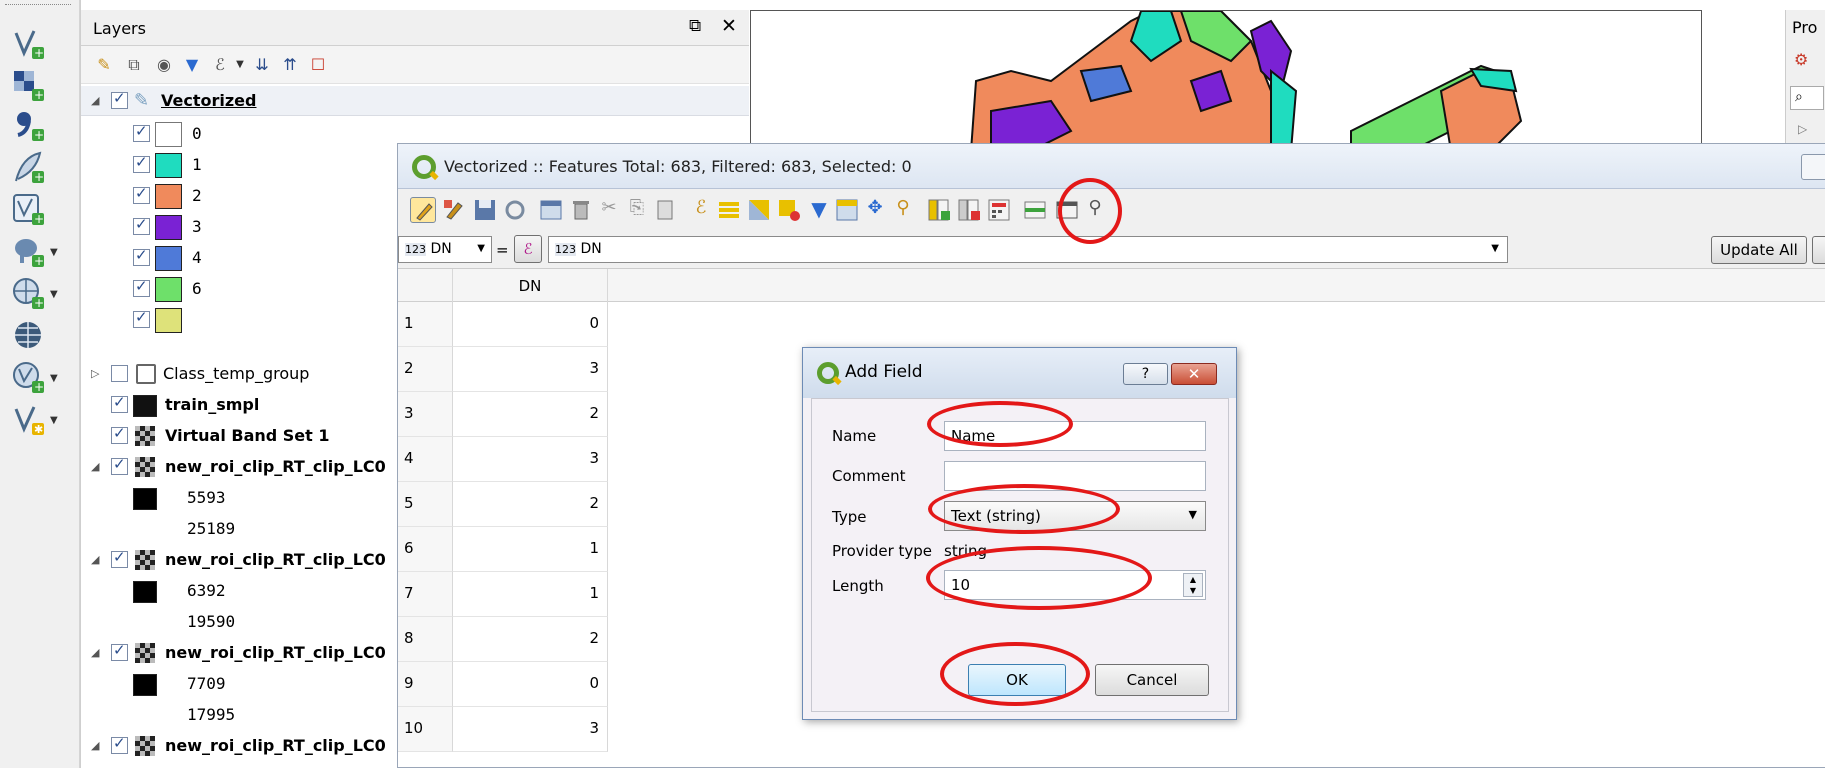  Describe the element at coordinates (969, 210) in the screenshot. I see `delete-field-icon` at that location.